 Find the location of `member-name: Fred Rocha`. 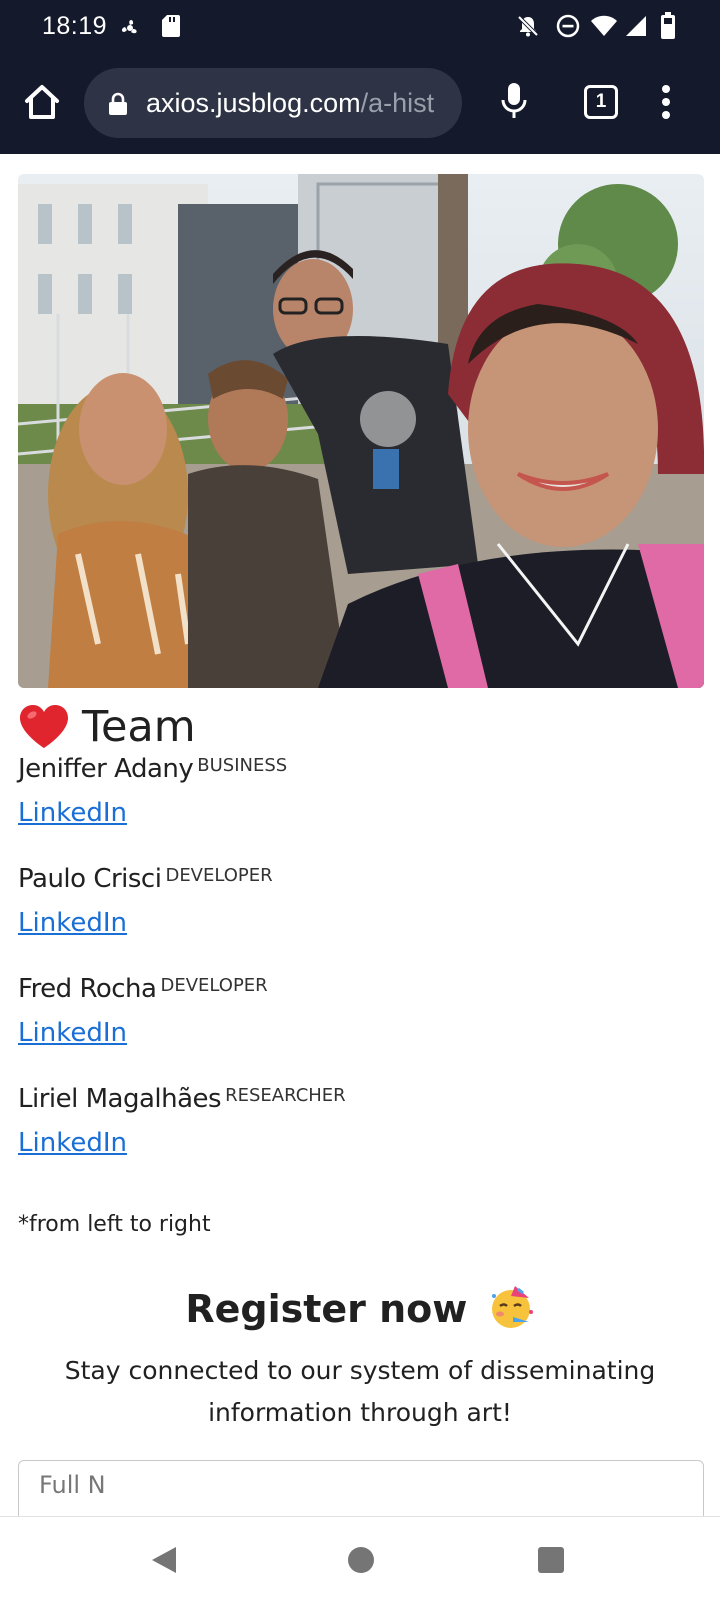

member-name: Fred Rocha is located at coordinates (87, 989).